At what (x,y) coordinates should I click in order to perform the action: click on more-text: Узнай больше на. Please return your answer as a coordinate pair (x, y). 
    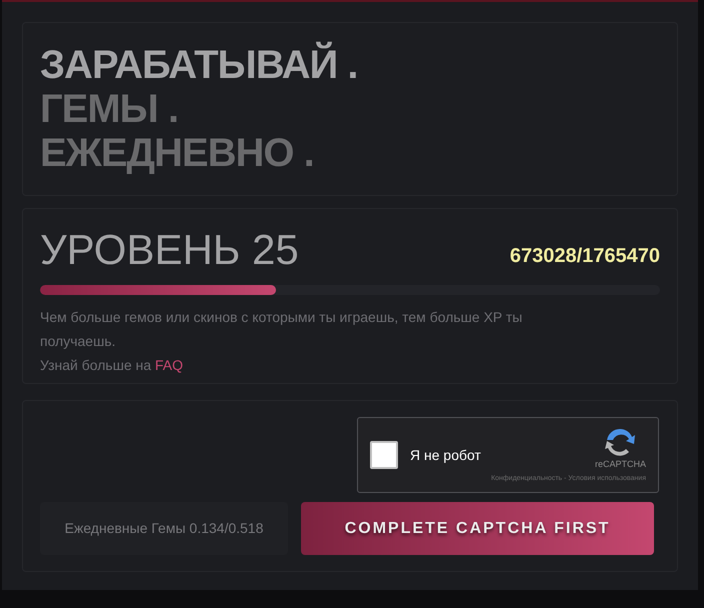
    Looking at the image, I should click on (96, 365).